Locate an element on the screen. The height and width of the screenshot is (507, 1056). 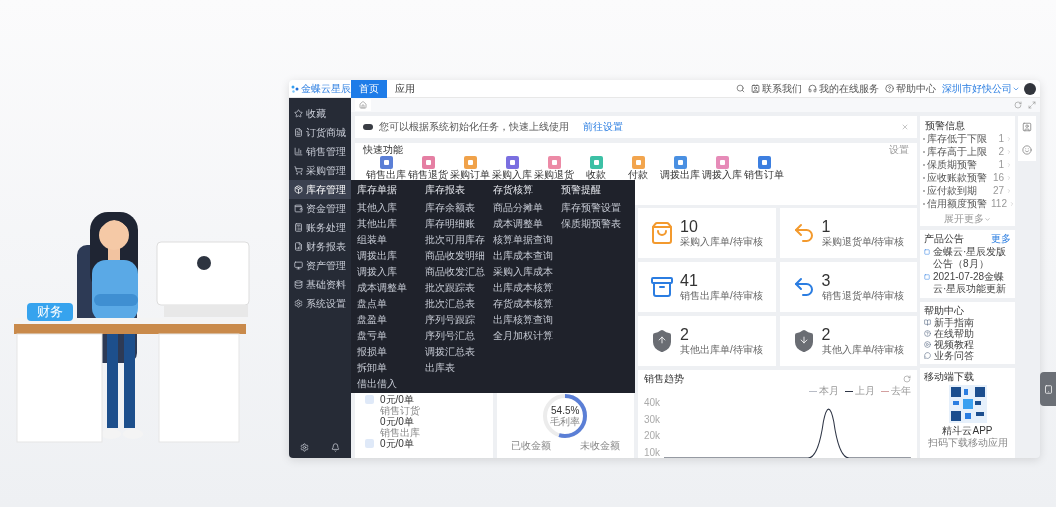
profile-icon is located at coordinates (1027, 127).